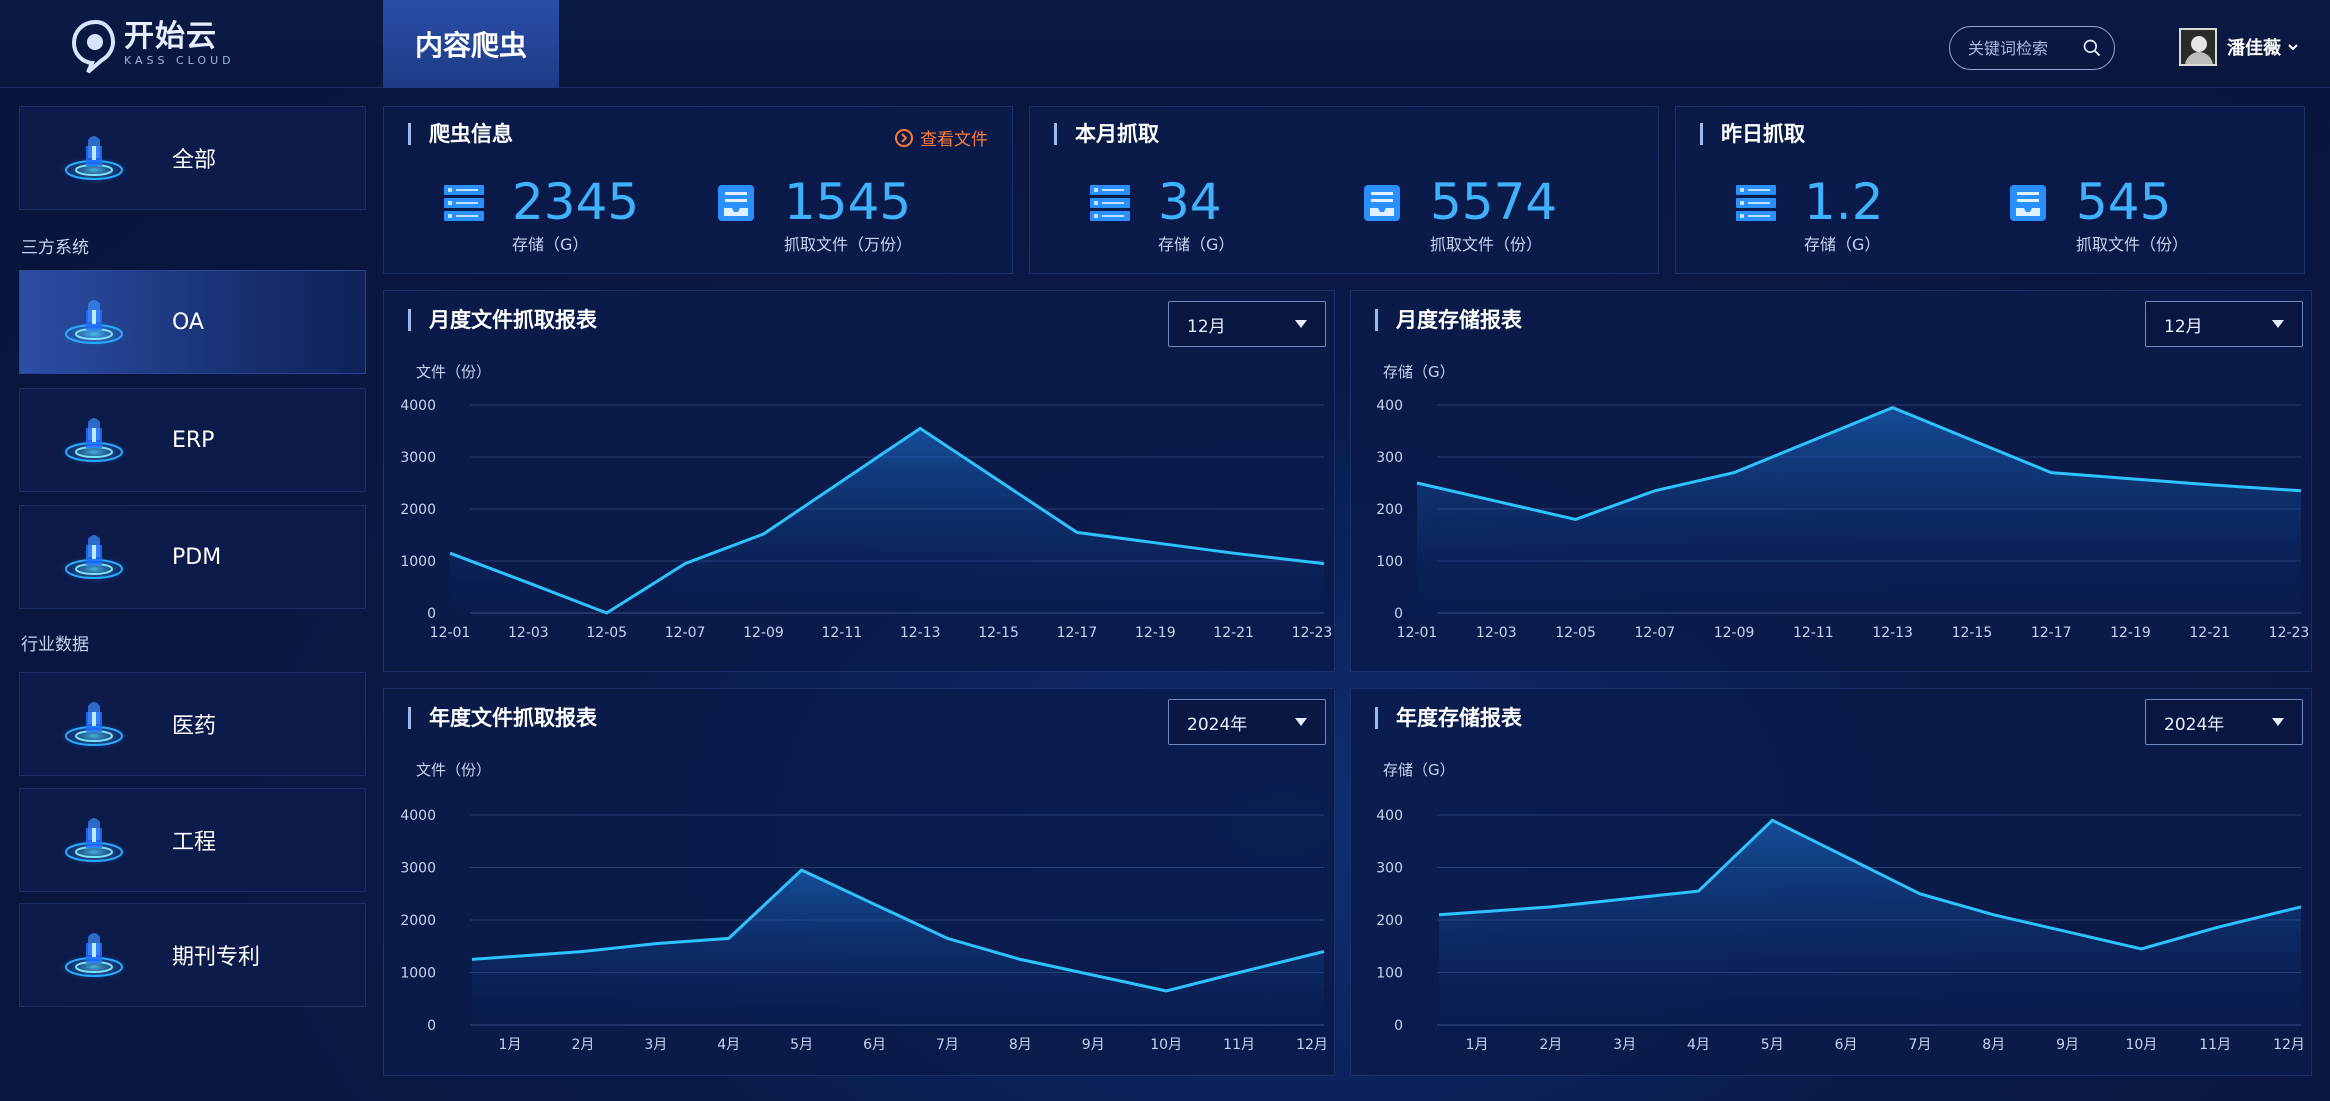 This screenshot has height=1101, width=2330. I want to click on view-files-link: 查看文件, so click(941, 137).